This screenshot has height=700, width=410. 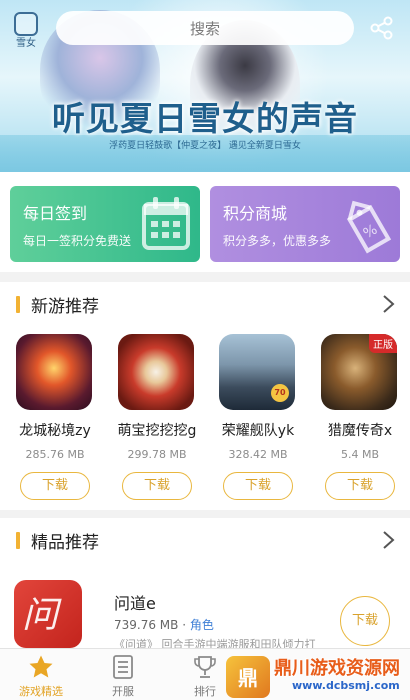 I want to click on watermark-logo-glyph: 鼎, so click(x=248, y=678).